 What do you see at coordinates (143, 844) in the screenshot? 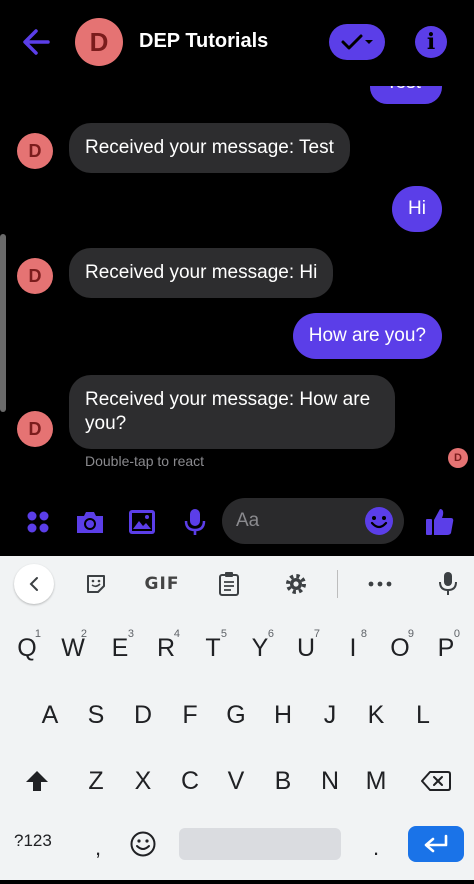
I see `emoji-key-icon` at bounding box center [143, 844].